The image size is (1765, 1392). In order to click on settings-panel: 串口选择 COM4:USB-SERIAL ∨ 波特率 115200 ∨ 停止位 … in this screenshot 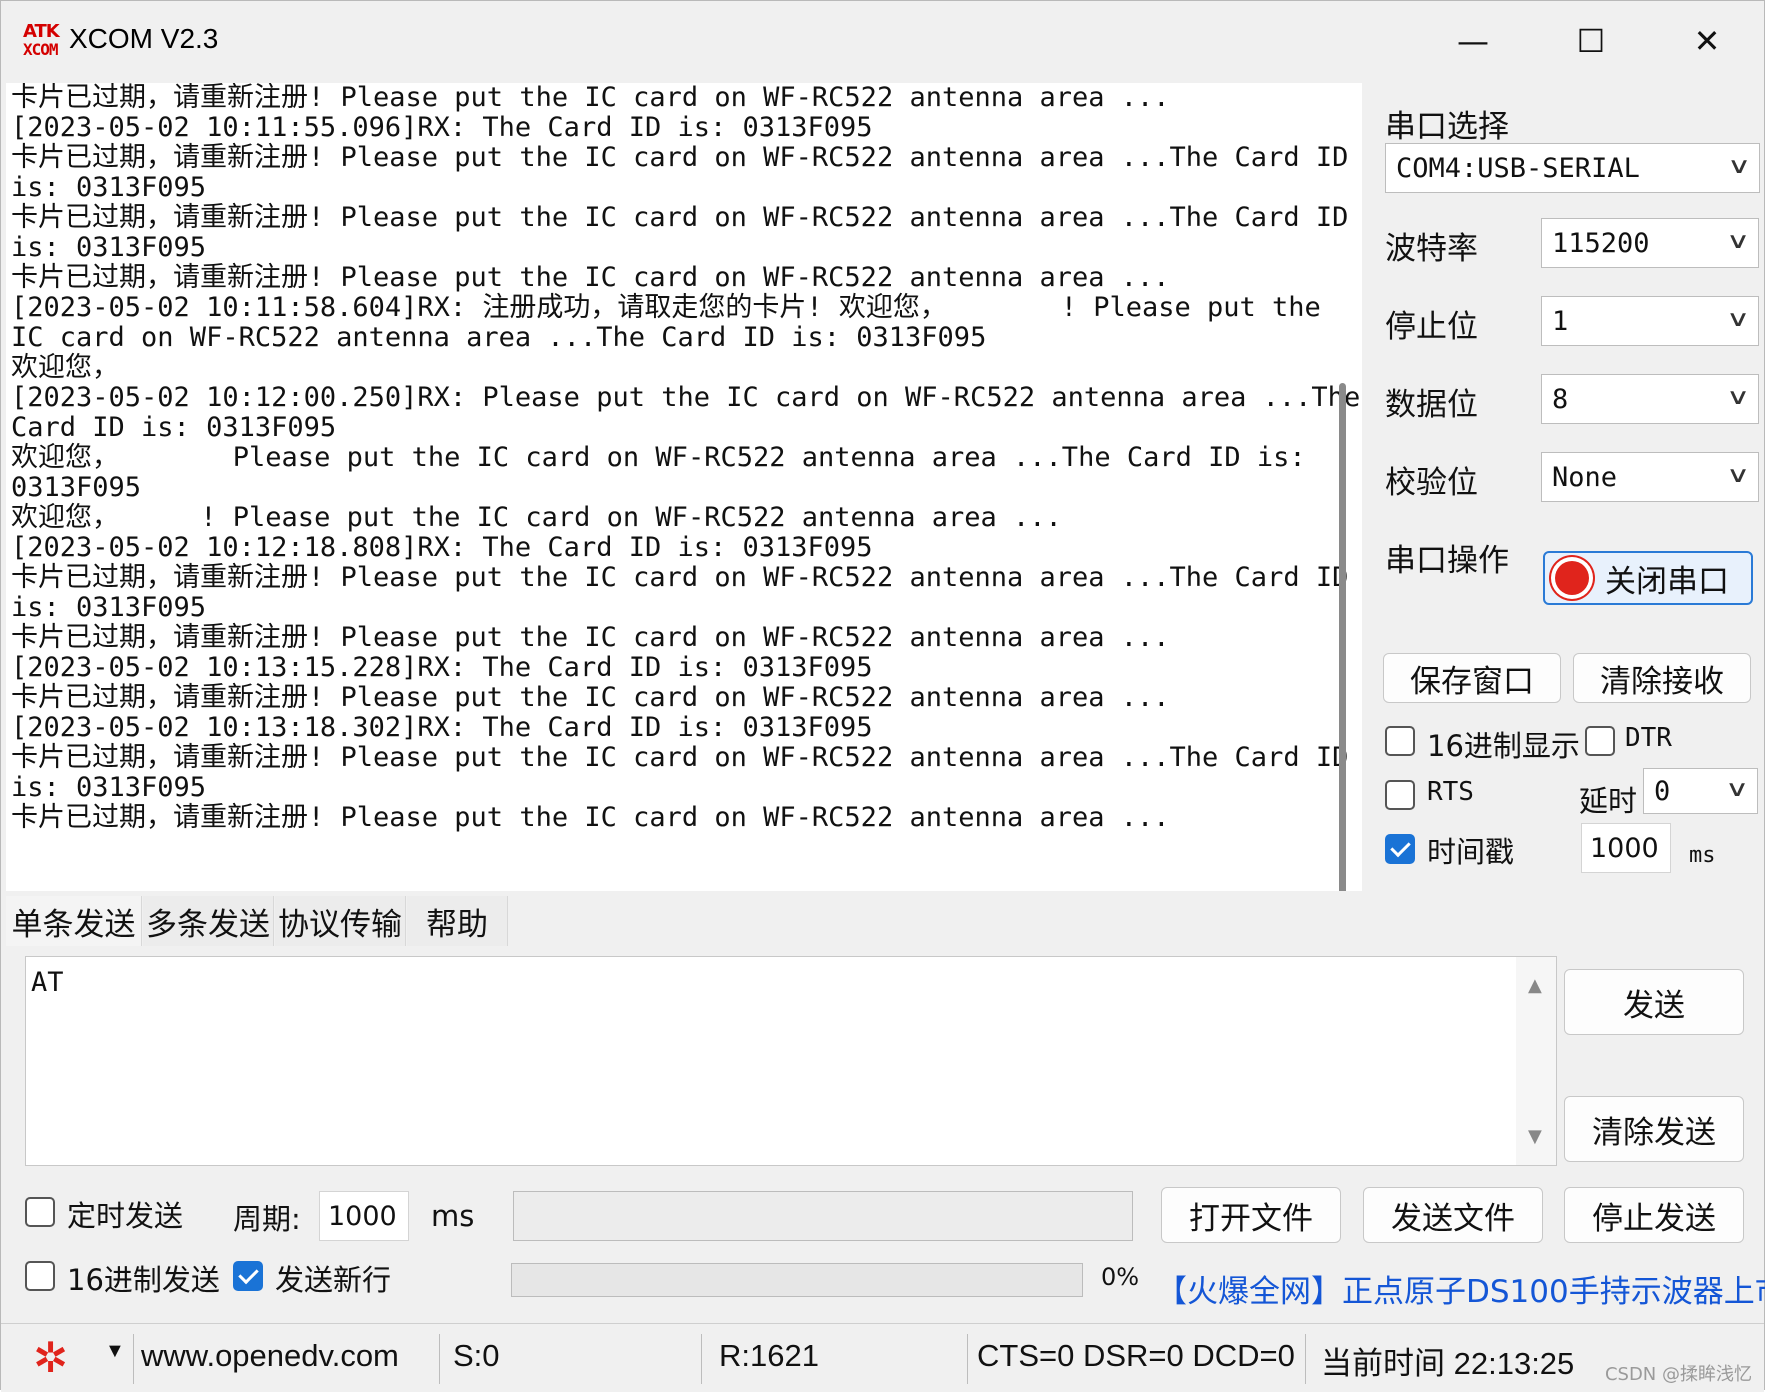, I will do `click(1568, 488)`.